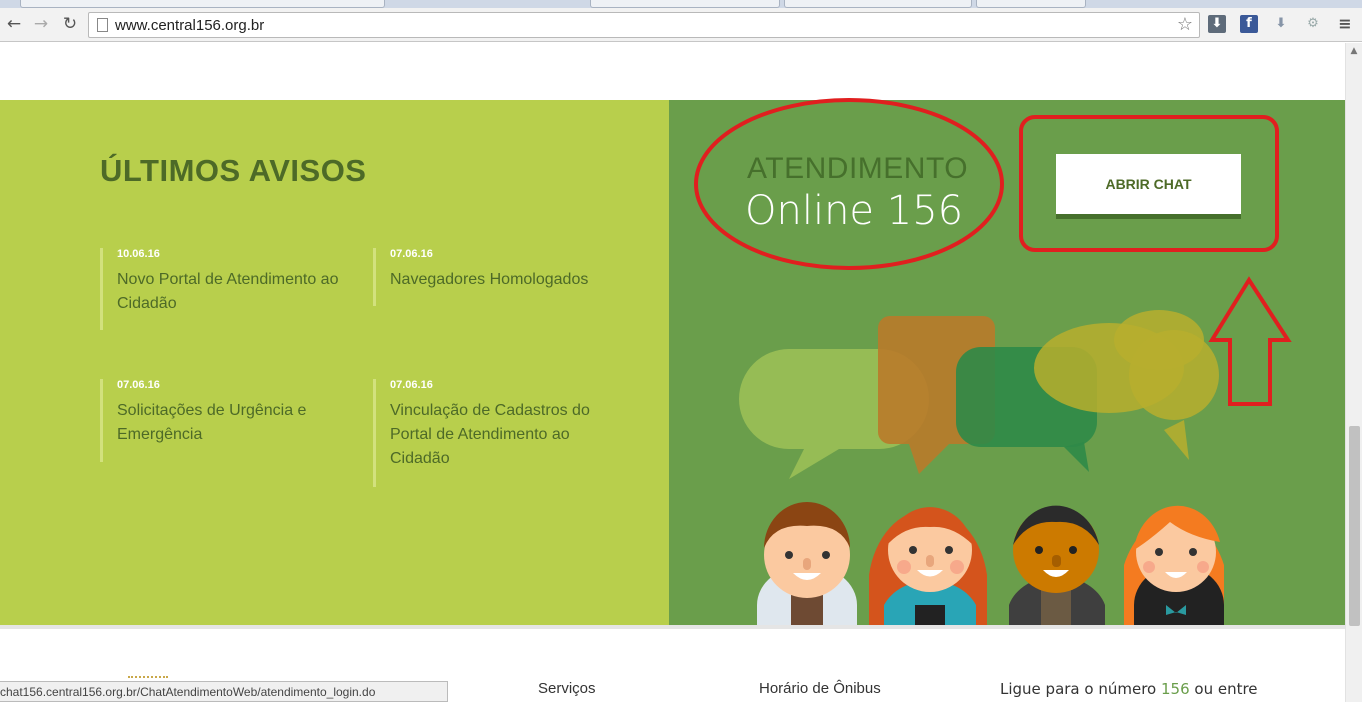 The width and height of the screenshot is (1362, 702). What do you see at coordinates (807, 563) in the screenshot?
I see `person-1-icon` at bounding box center [807, 563].